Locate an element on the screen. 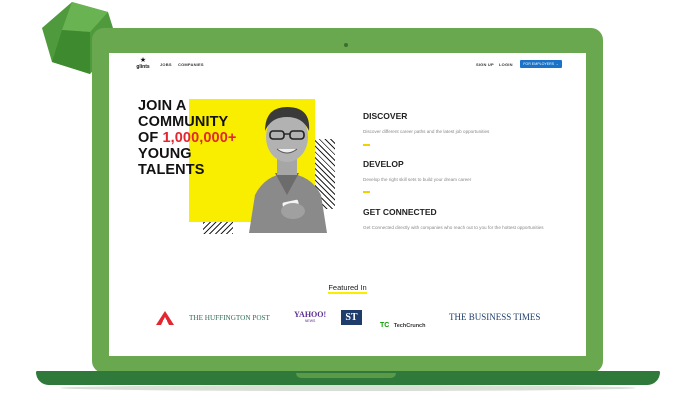  section-title-develop: DEVELOP is located at coordinates (383, 164).